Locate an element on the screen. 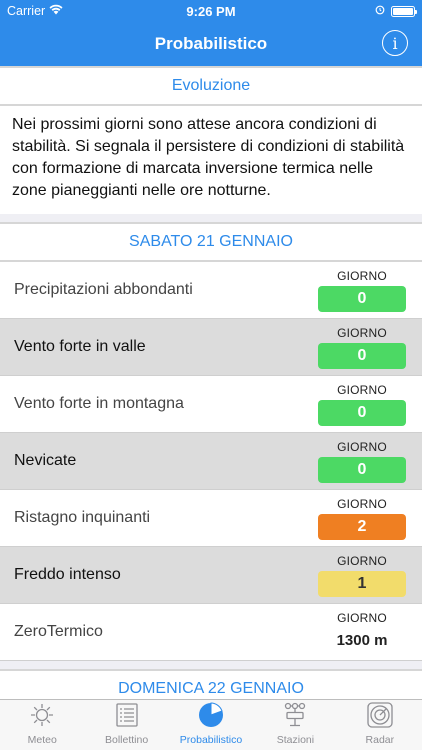 Image resolution: width=422 pixels, height=750 pixels. tab-bollettino: Bollettino is located at coordinates (126, 725).